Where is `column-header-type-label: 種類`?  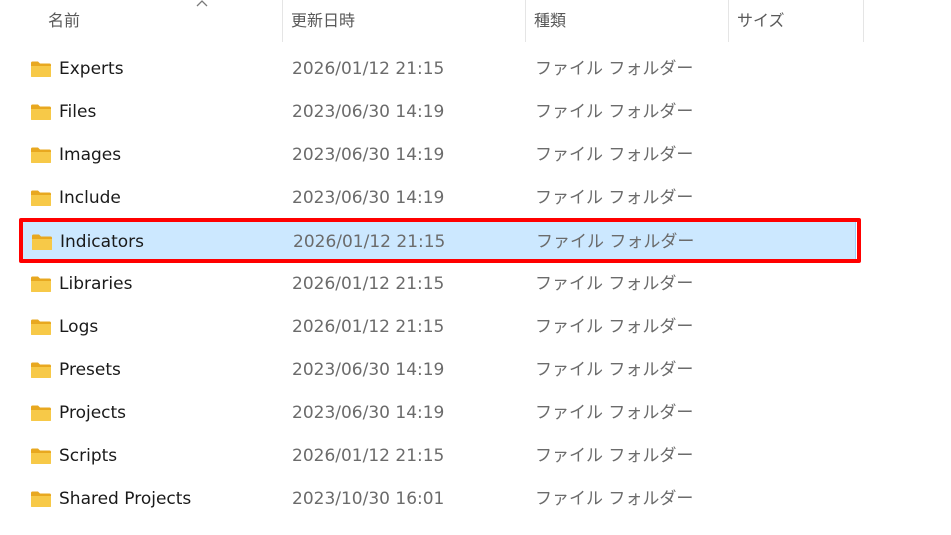 column-header-type-label: 種類 is located at coordinates (550, 20).